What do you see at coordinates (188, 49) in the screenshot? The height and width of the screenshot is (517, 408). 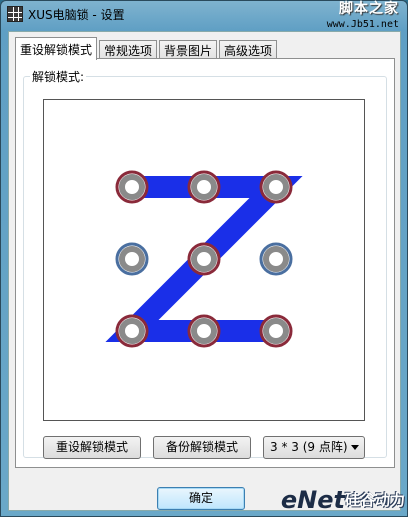 I see `tab-background-image: 背景图片` at bounding box center [188, 49].